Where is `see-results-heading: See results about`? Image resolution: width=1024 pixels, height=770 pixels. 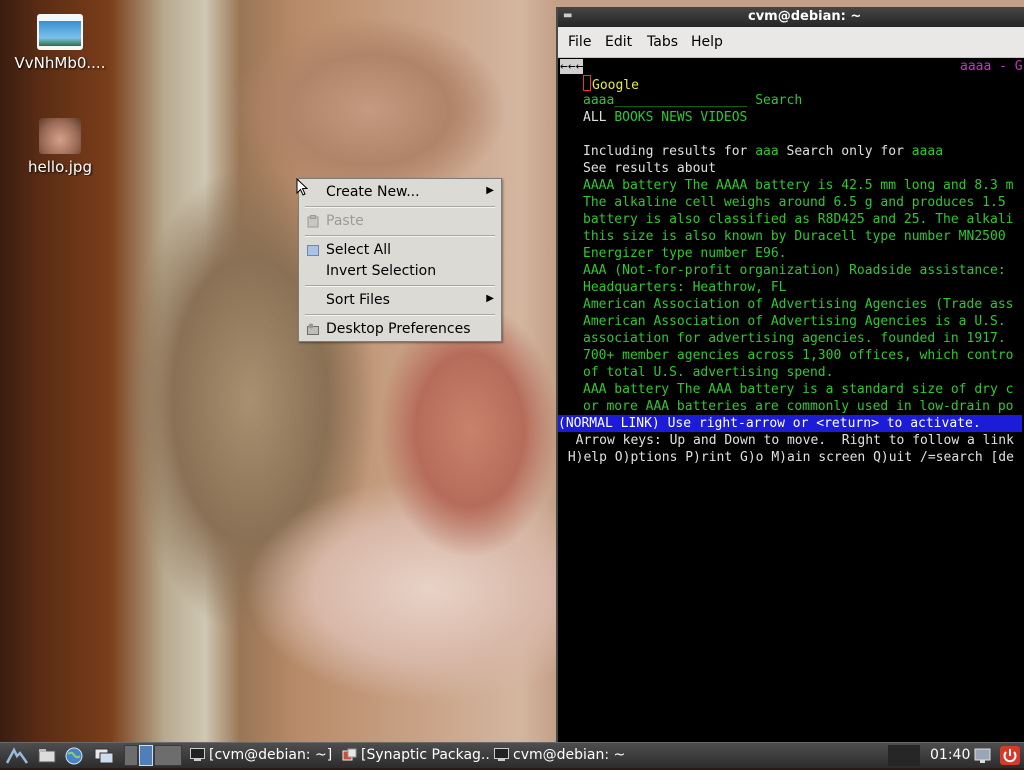 see-results-heading: See results about is located at coordinates (650, 168).